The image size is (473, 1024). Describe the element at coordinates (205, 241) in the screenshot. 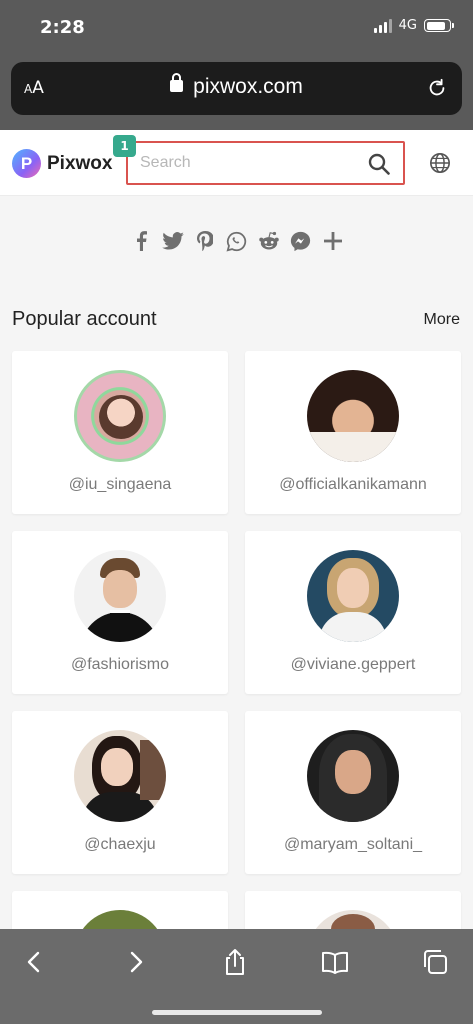

I see `pinterest-icon` at that location.